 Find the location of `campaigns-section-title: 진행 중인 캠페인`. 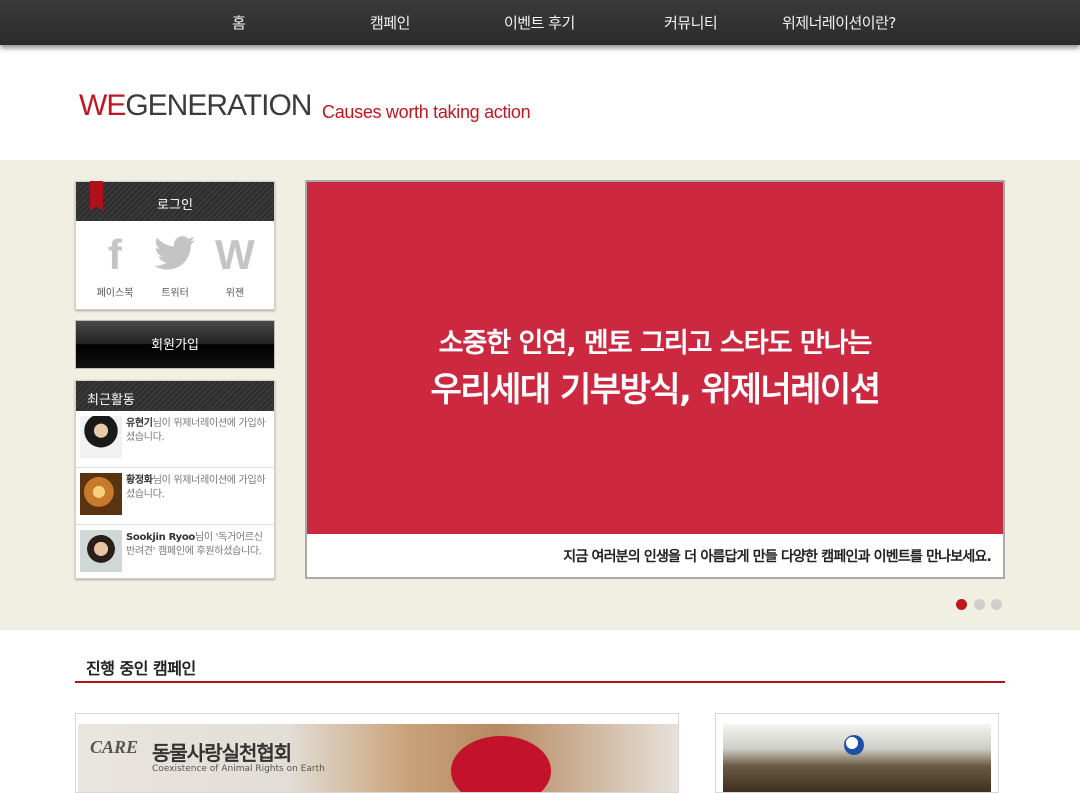

campaigns-section-title: 진행 중인 캠페인 is located at coordinates (141, 668).